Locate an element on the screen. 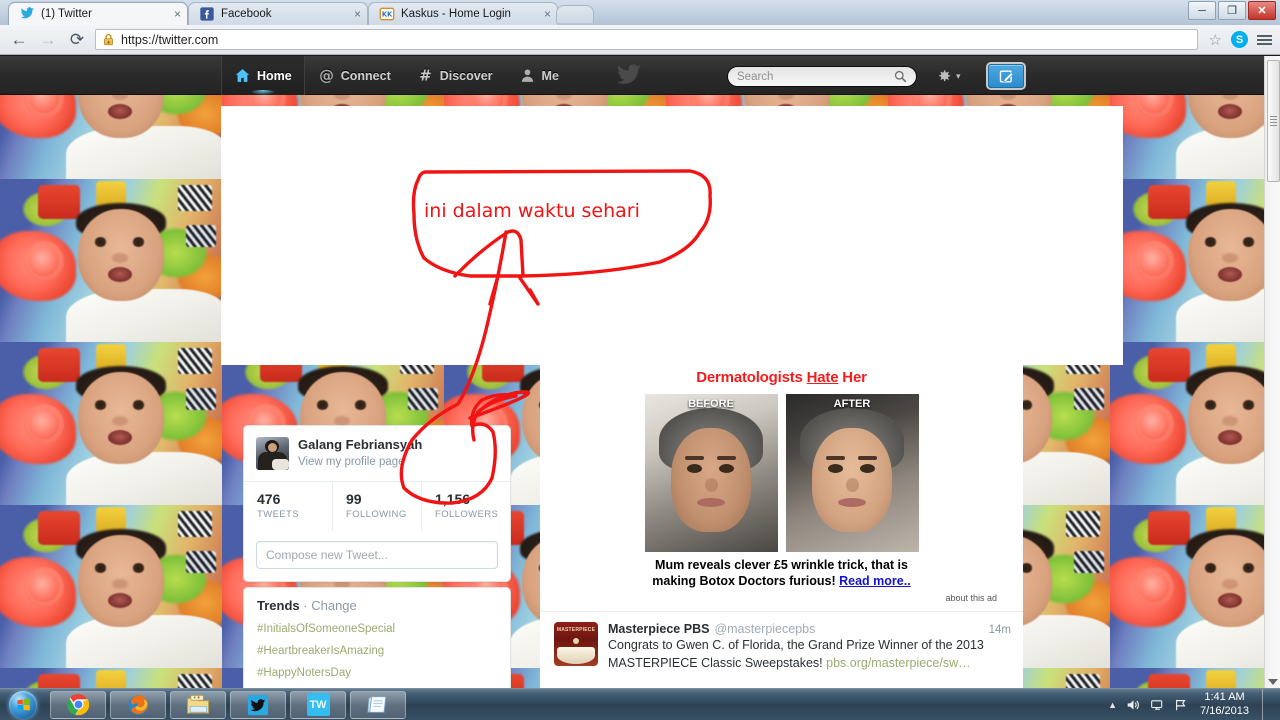  twitter-taskbar-button is located at coordinates (258, 704).